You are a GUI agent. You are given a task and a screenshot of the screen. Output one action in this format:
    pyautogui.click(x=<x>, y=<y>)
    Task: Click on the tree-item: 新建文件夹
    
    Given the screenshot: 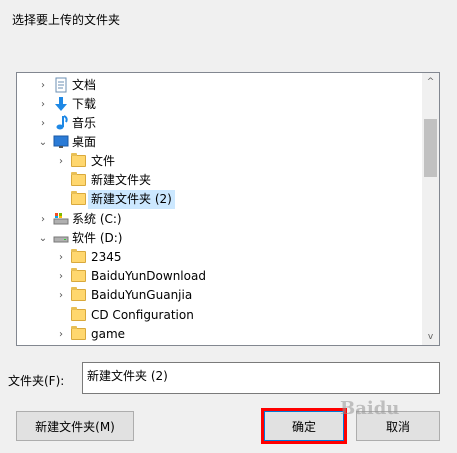 What is the action you would take?
    pyautogui.click(x=219, y=180)
    